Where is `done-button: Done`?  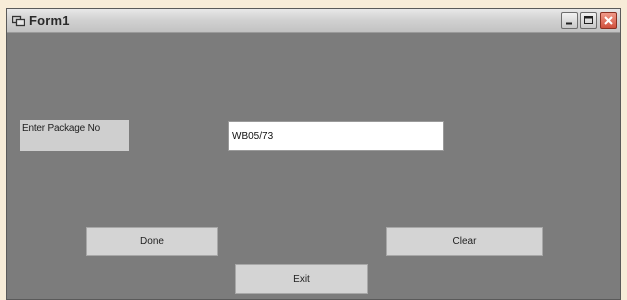
done-button: Done is located at coordinates (152, 241).